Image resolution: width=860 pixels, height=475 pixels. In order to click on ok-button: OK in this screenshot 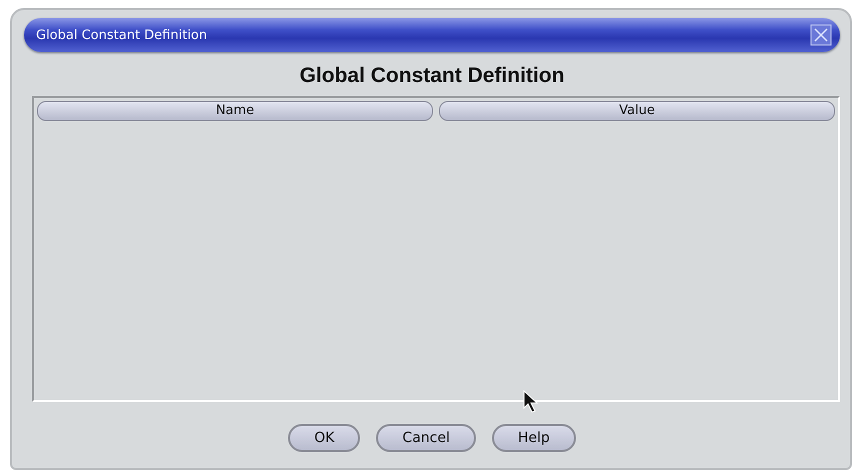, I will do `click(324, 438)`.